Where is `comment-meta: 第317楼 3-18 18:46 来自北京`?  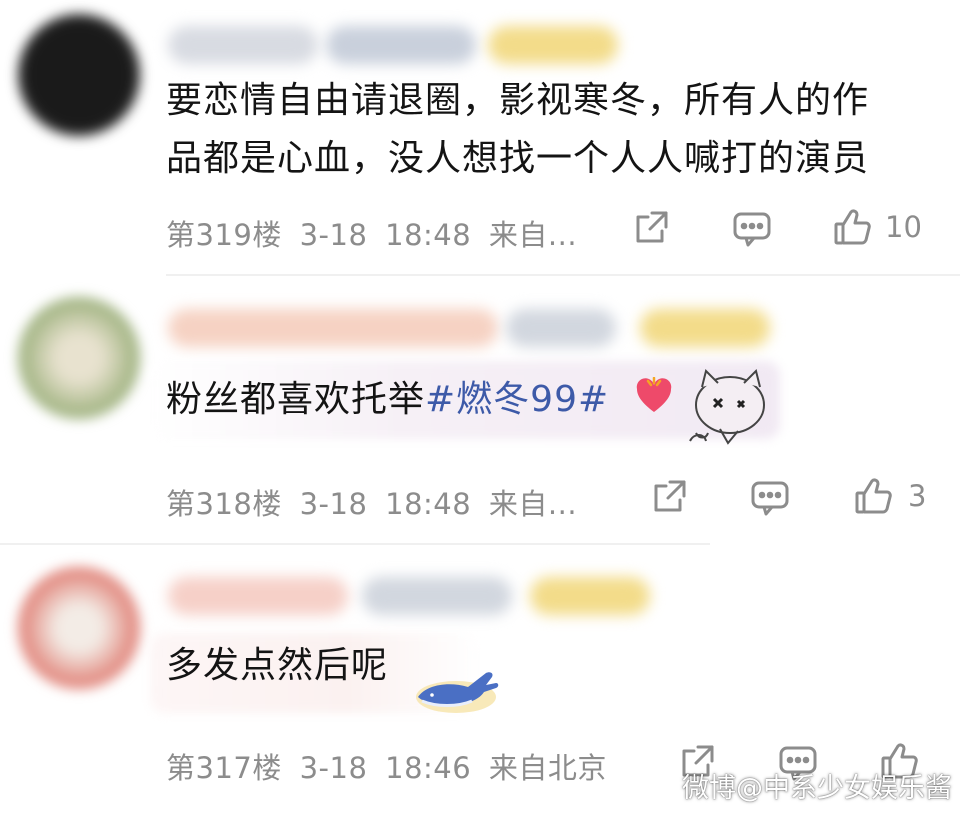 comment-meta: 第317楼 3-18 18:46 来自北京 is located at coordinates (386, 766).